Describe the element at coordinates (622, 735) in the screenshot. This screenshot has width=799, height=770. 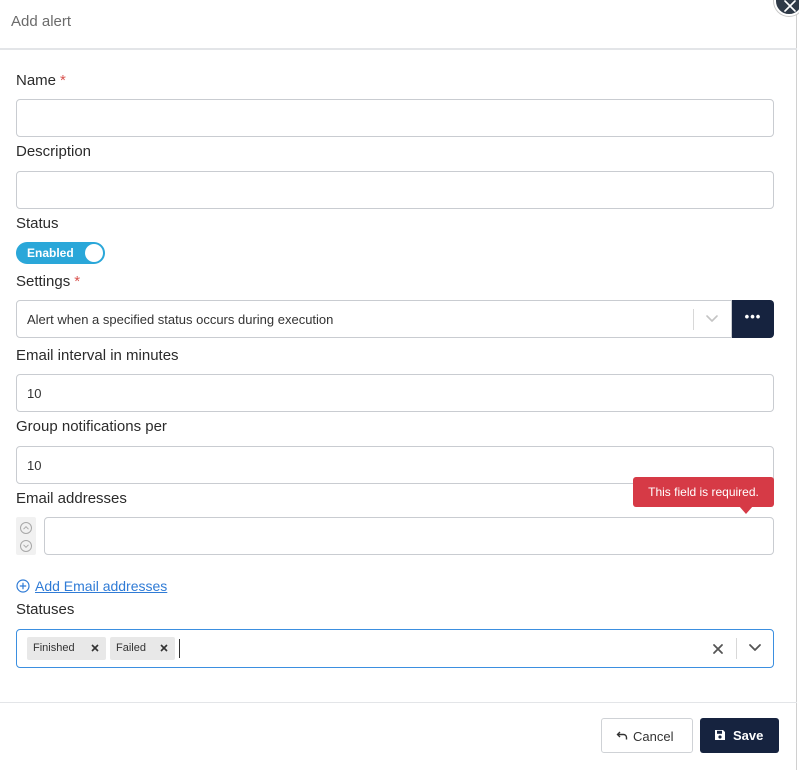
I see `undo-icon` at that location.